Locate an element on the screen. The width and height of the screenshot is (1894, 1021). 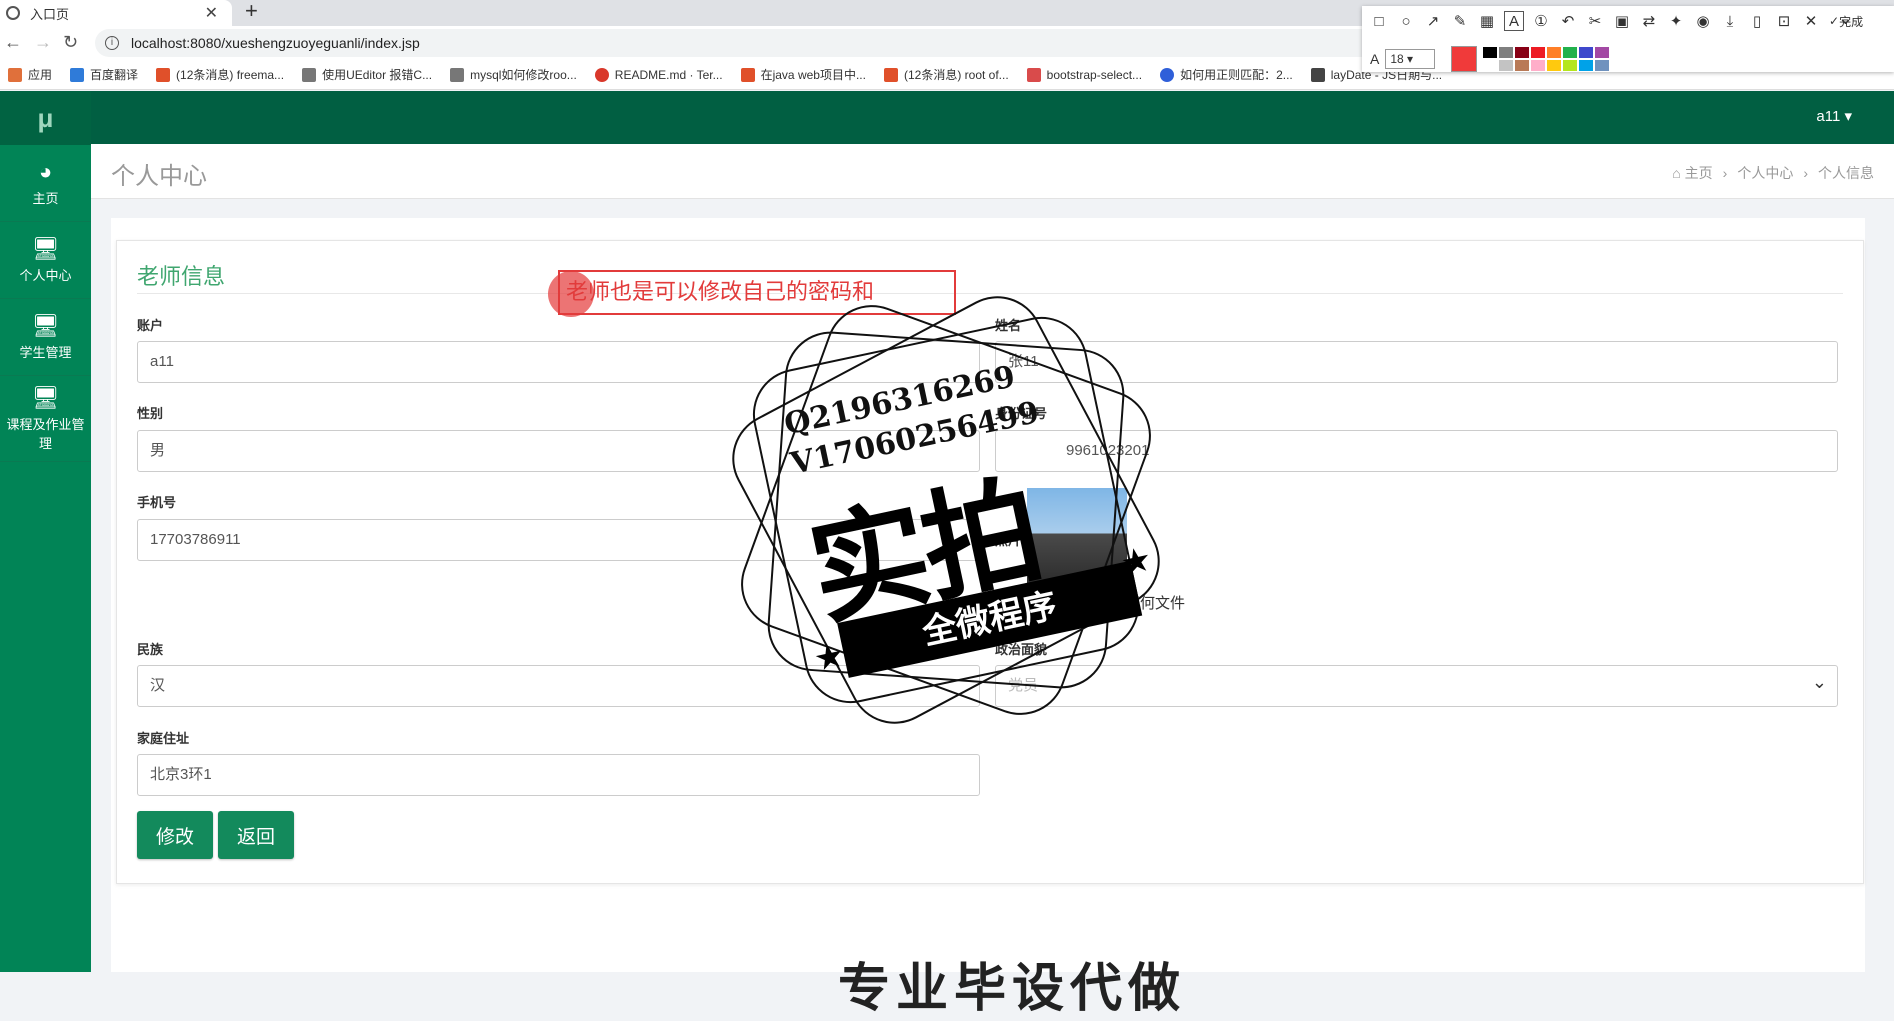
translate-icon: ⇄ is located at coordinates (1649, 21).